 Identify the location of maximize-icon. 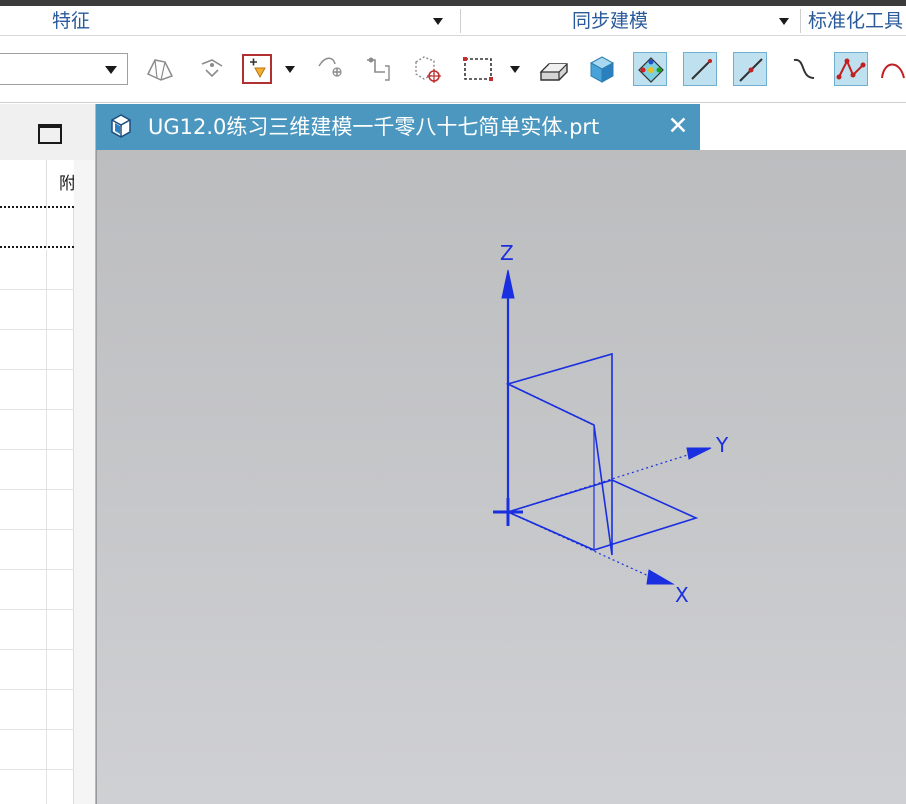
(50, 134).